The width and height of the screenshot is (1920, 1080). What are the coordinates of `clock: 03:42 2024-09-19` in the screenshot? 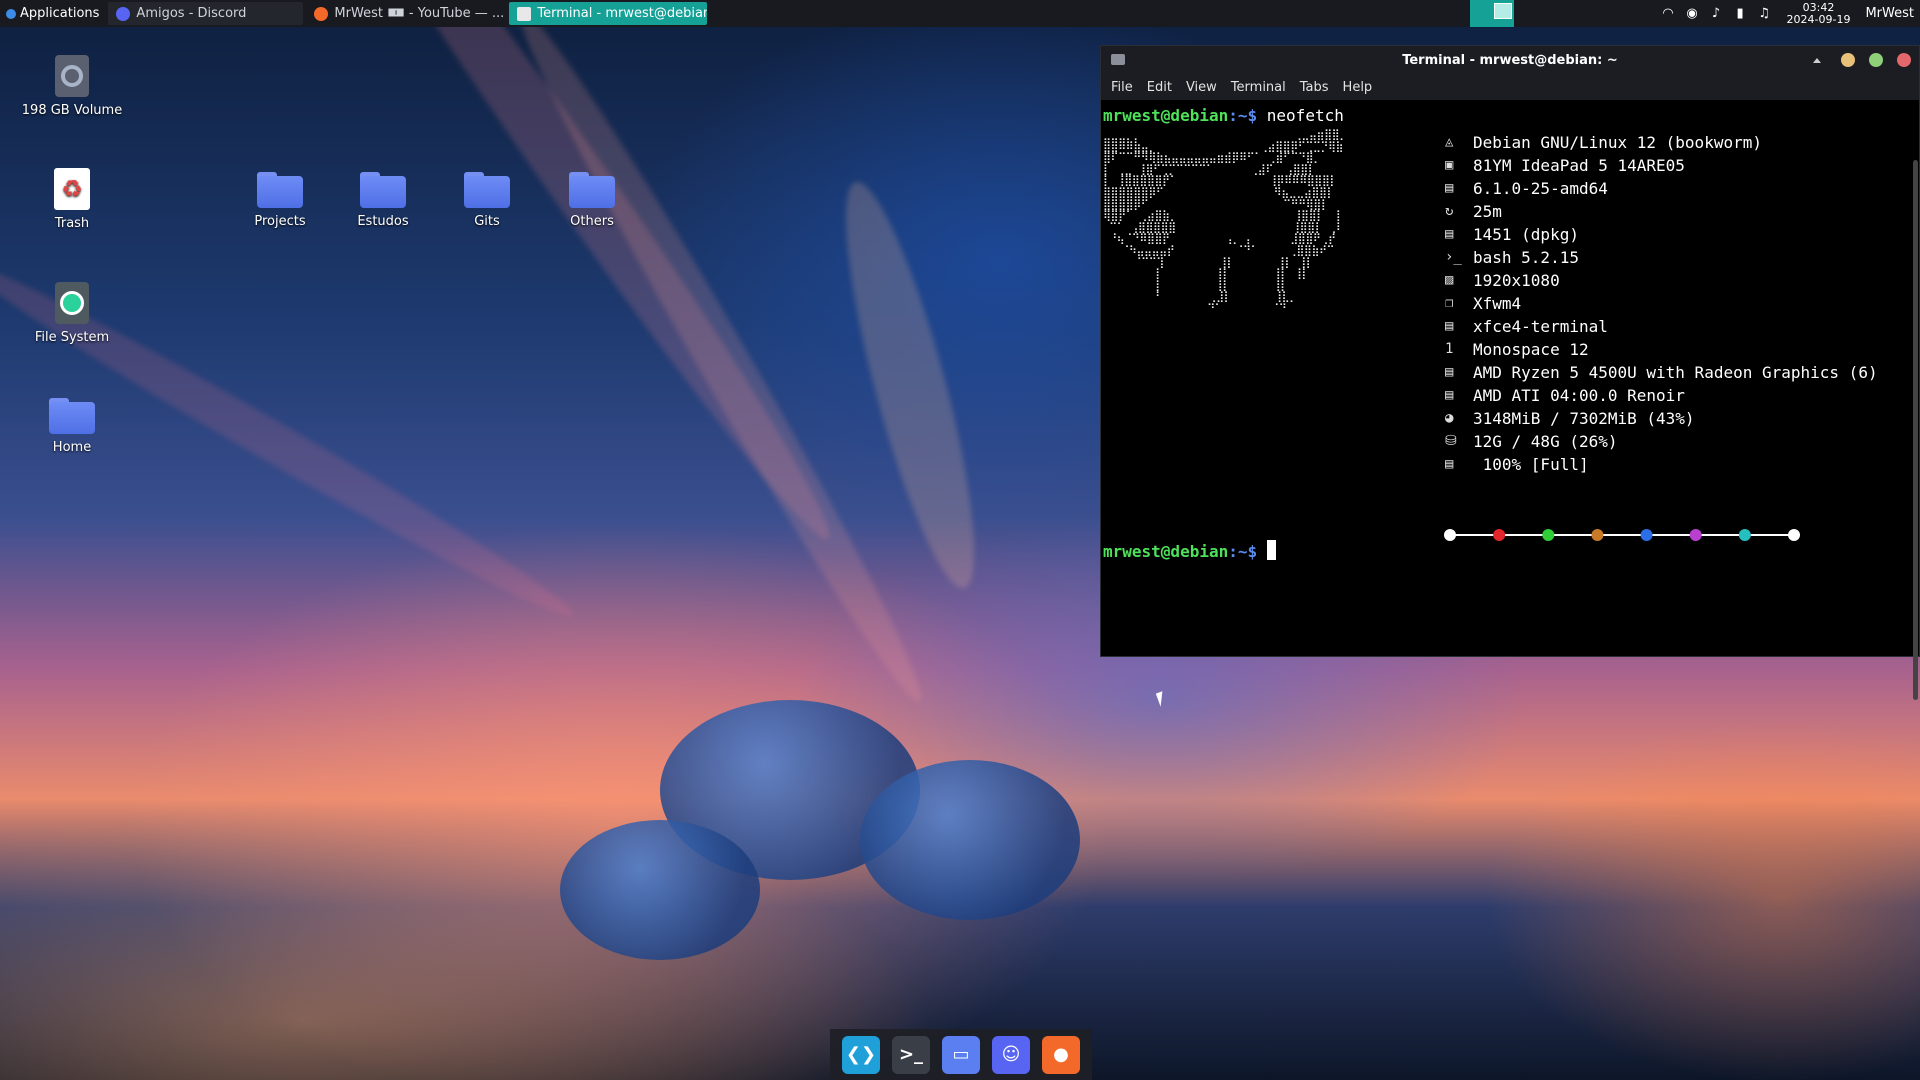 It's located at (1819, 13).